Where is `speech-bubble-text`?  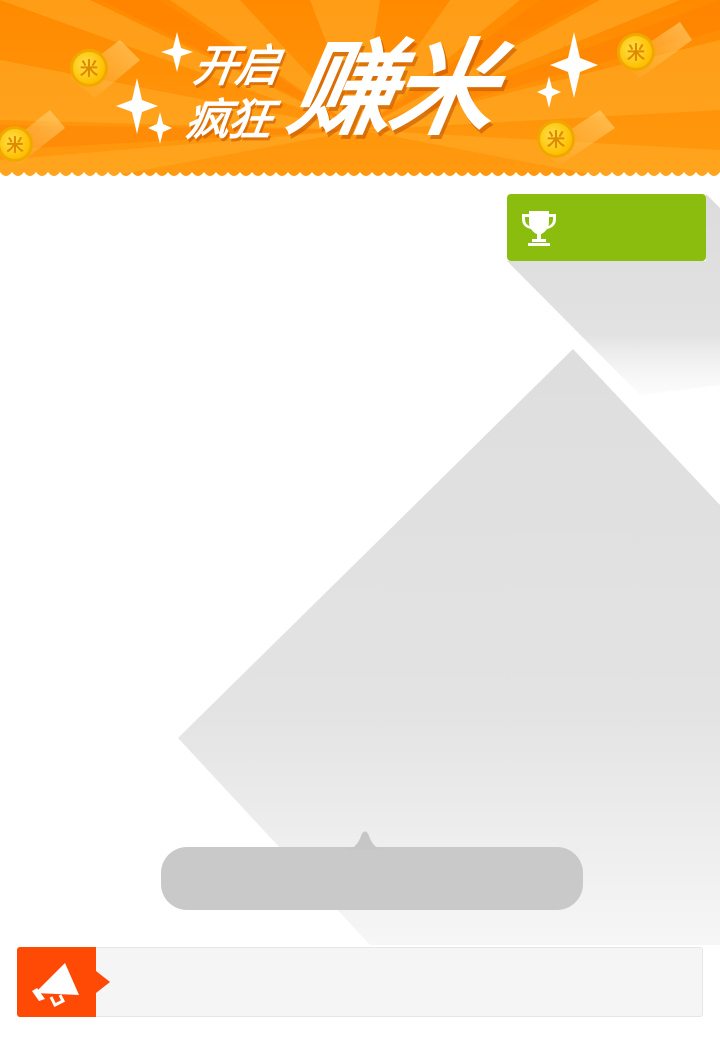
speech-bubble-text is located at coordinates (372, 878).